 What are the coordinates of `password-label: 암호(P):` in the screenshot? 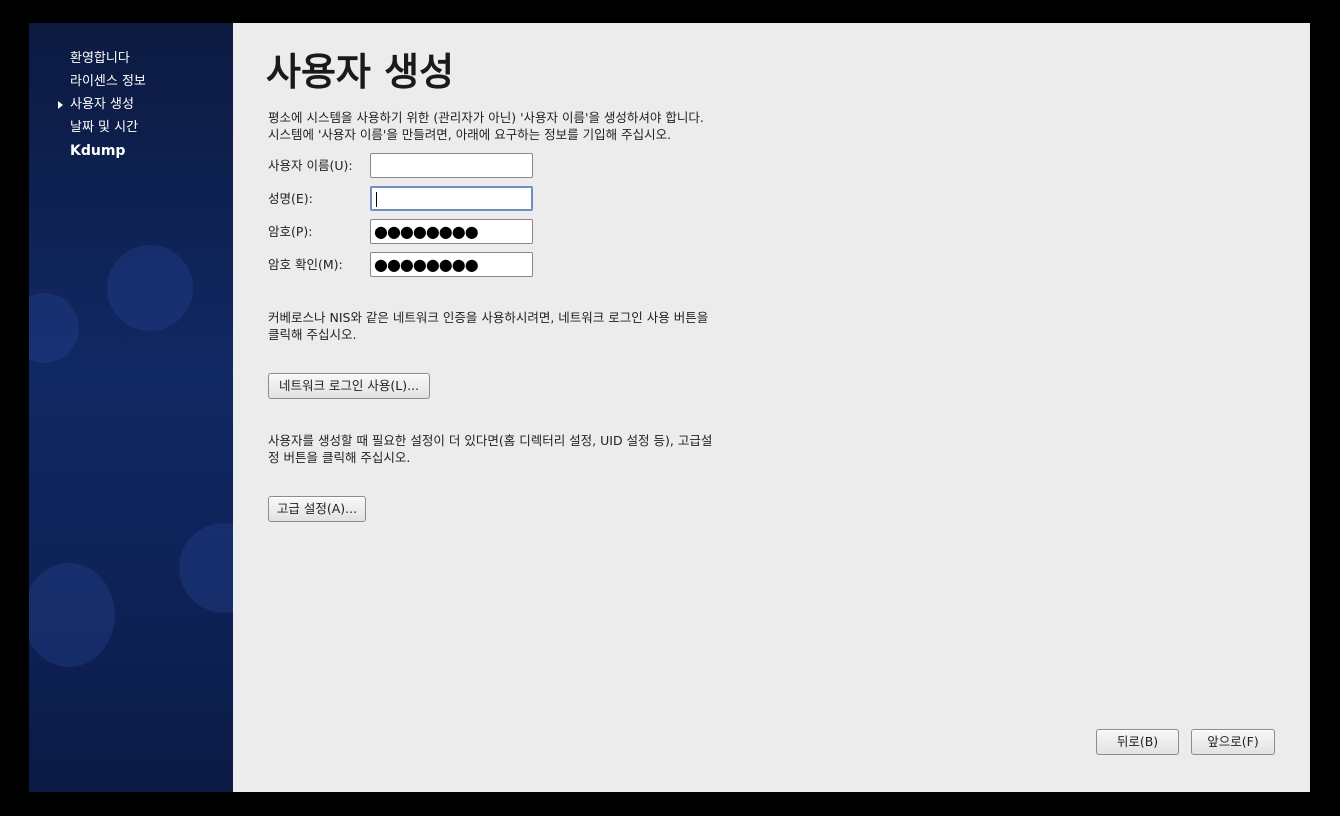 It's located at (290, 231).